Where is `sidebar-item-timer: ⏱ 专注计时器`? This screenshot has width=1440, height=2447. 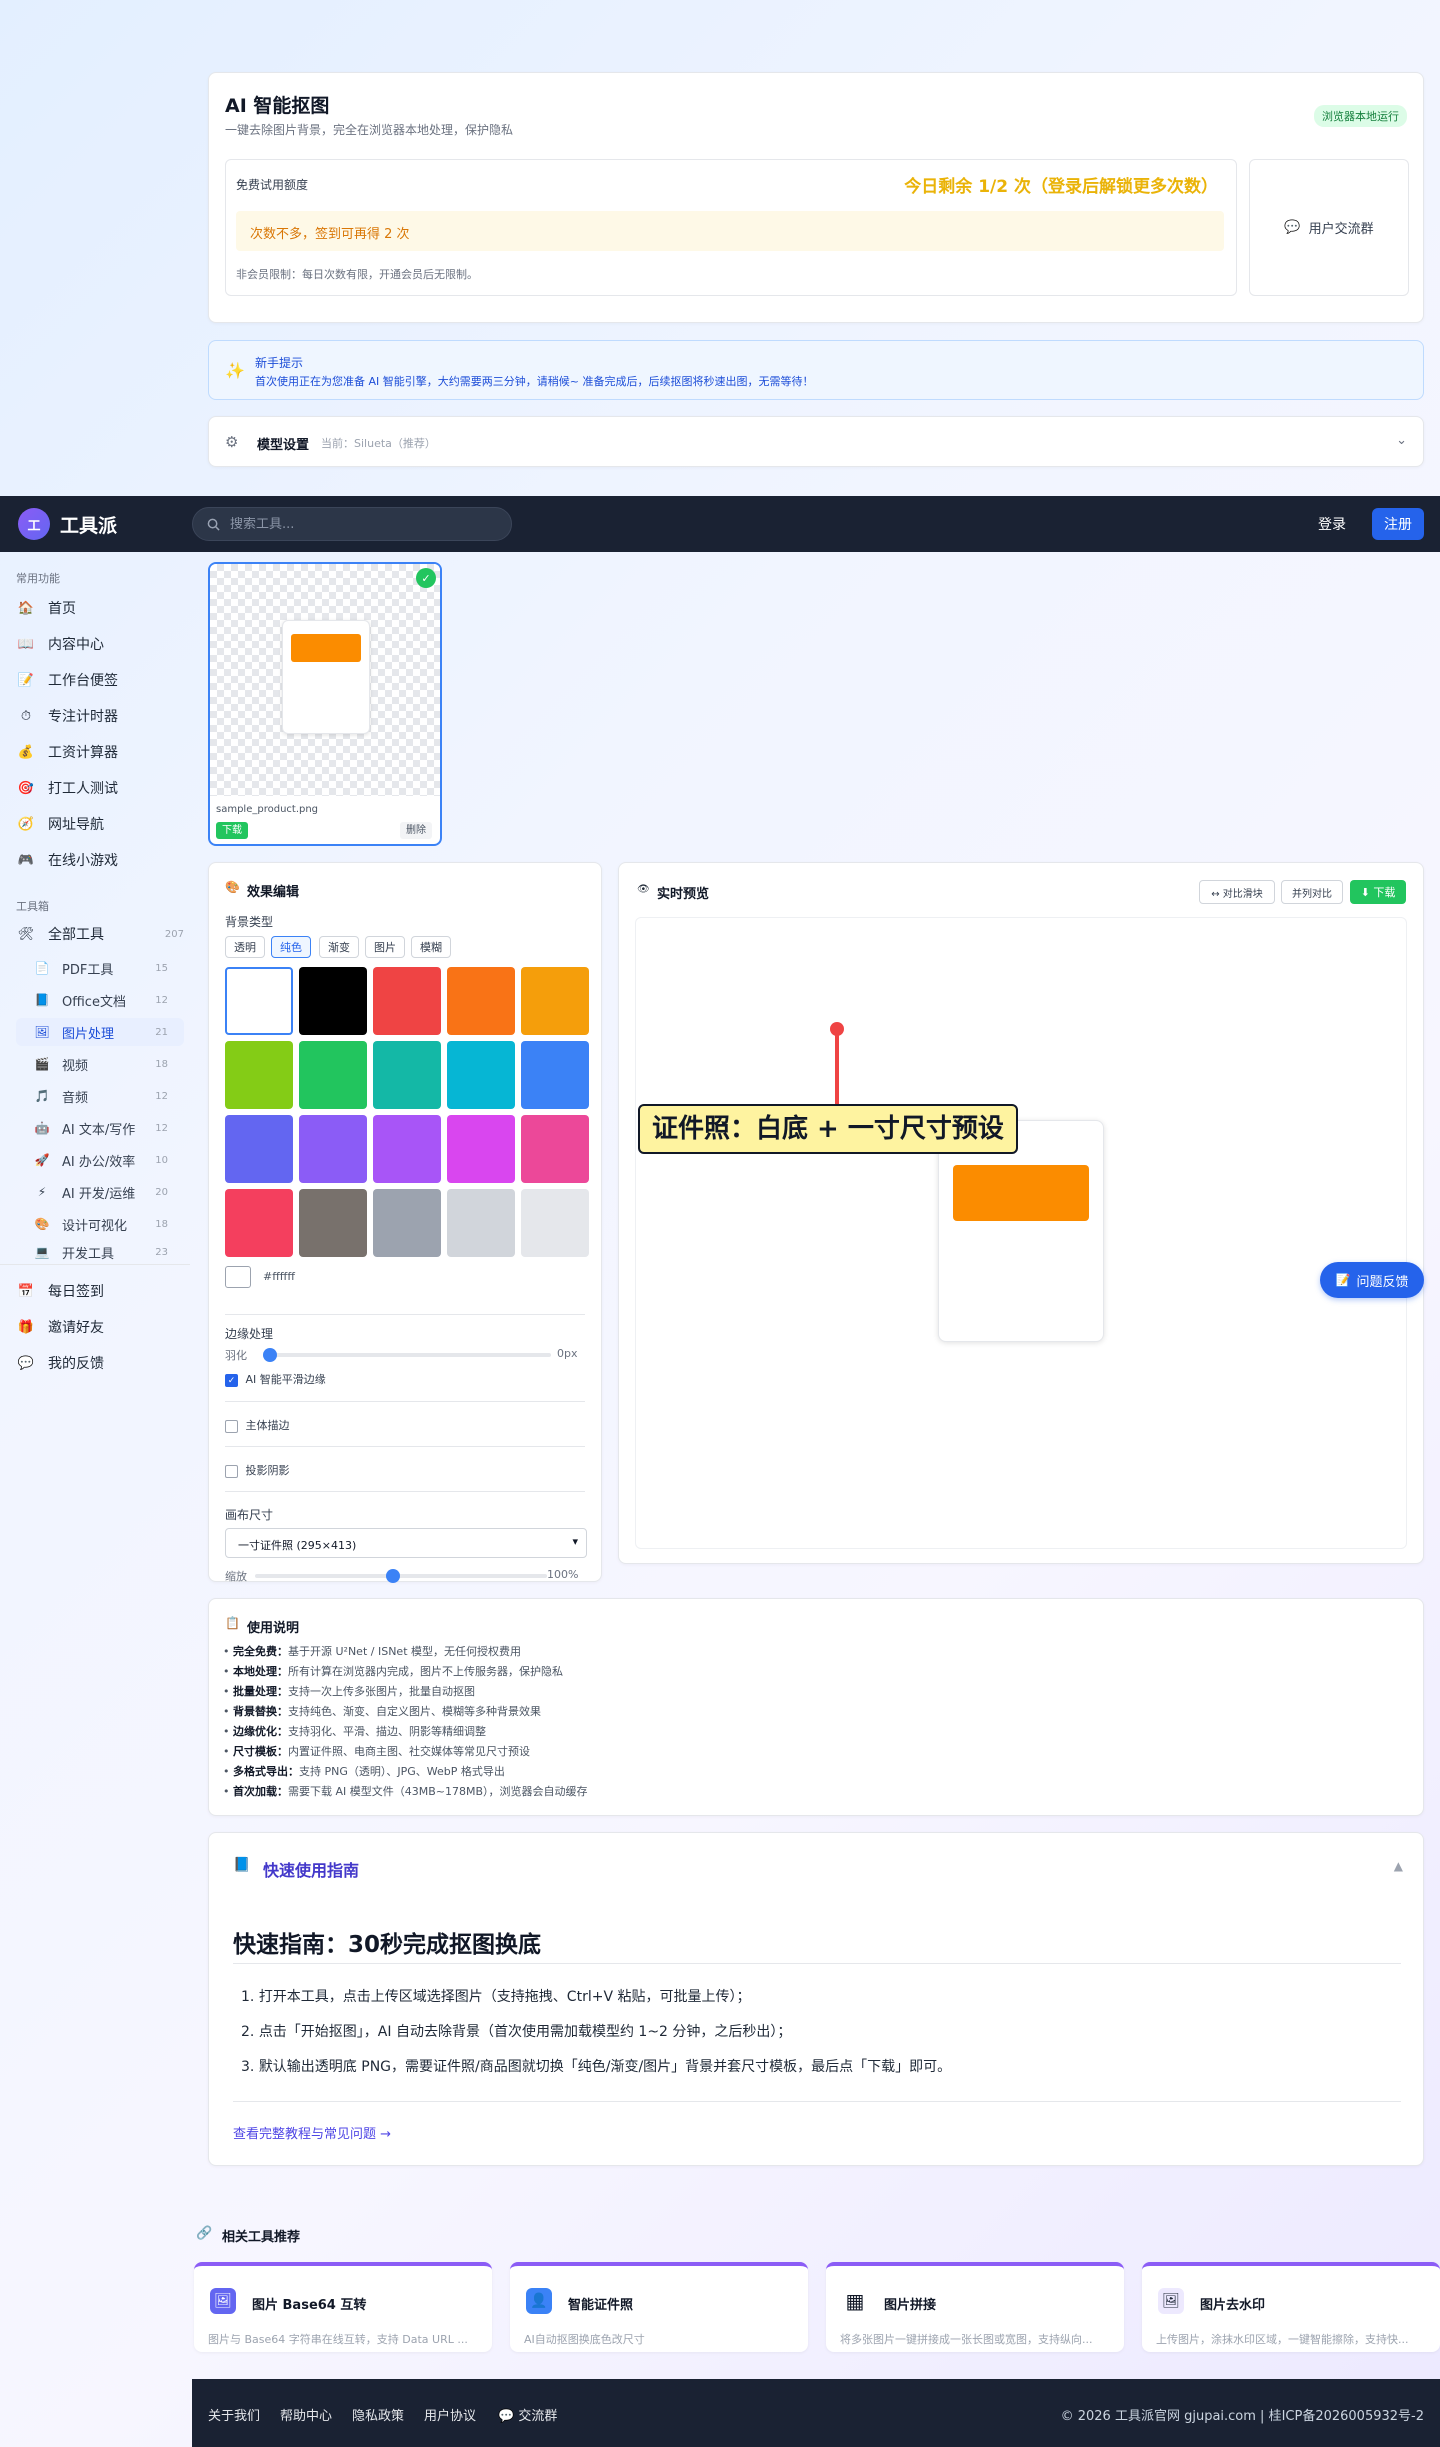
sidebar-item-timer: ⏱ 专注计时器 is located at coordinates (100, 716).